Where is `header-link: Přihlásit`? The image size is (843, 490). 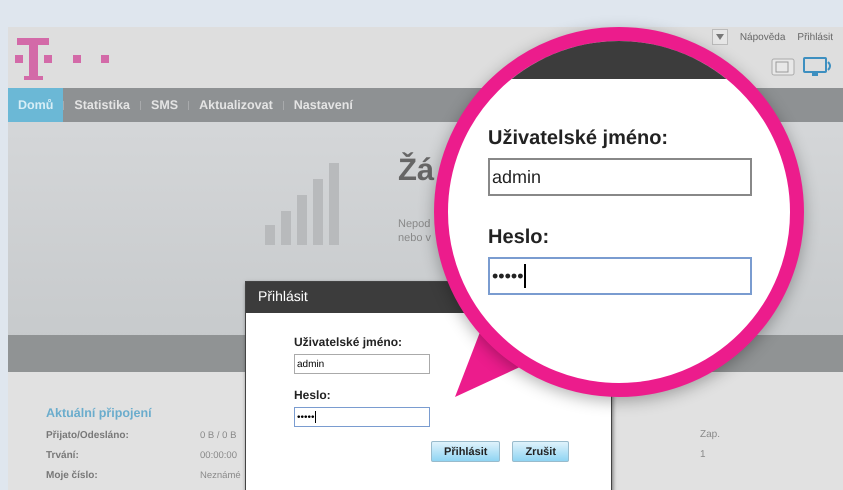 header-link: Přihlásit is located at coordinates (815, 37).